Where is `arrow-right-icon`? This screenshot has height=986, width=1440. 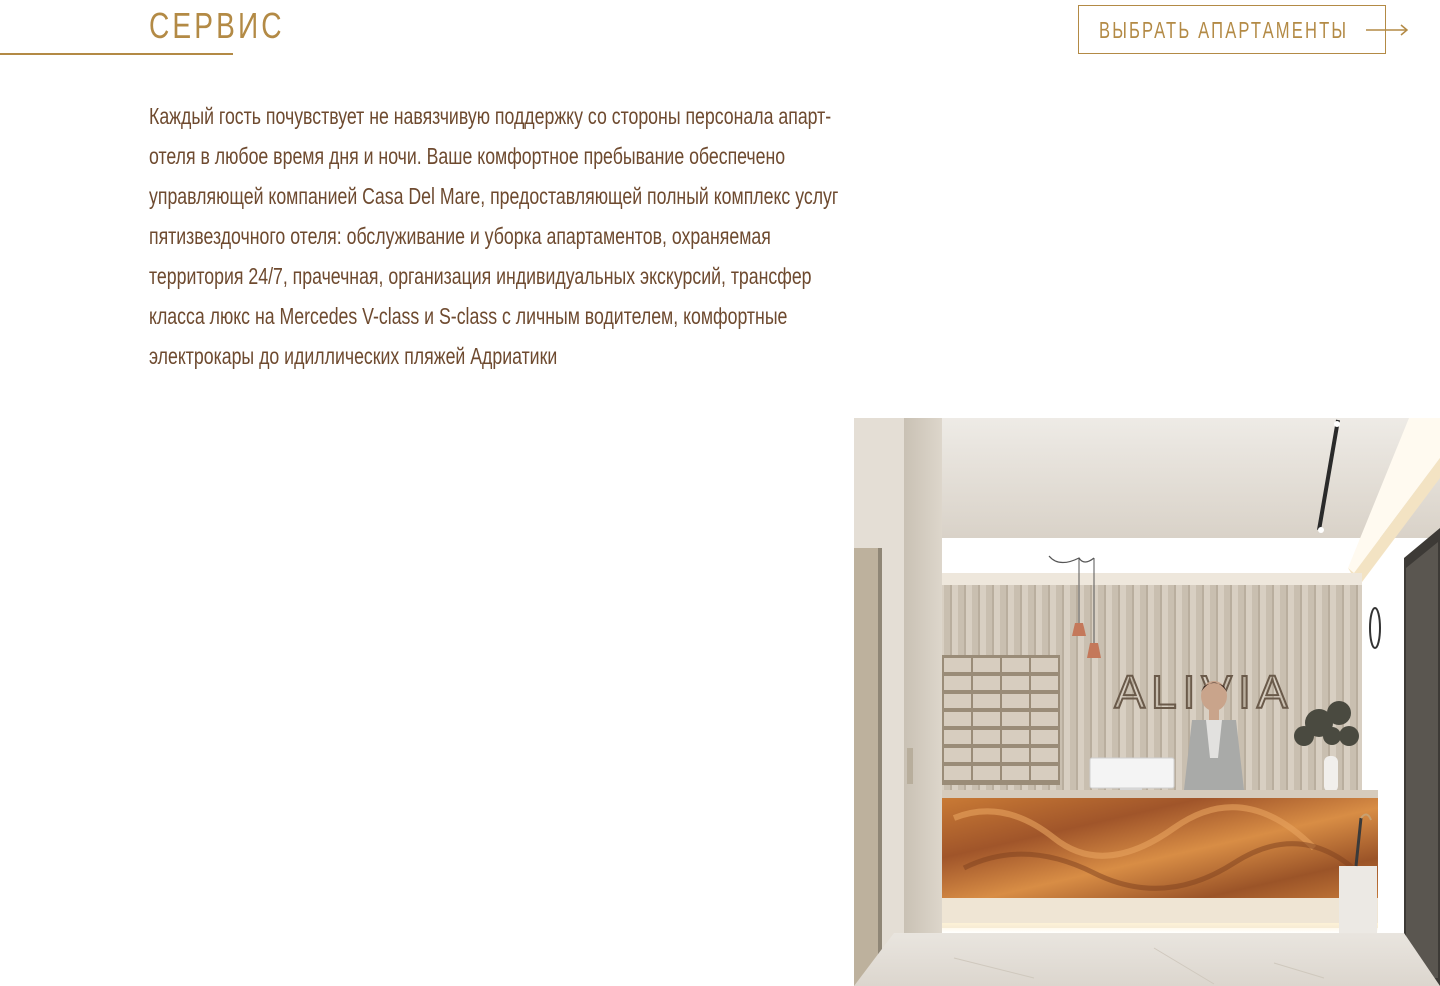 arrow-right-icon is located at coordinates (1388, 30).